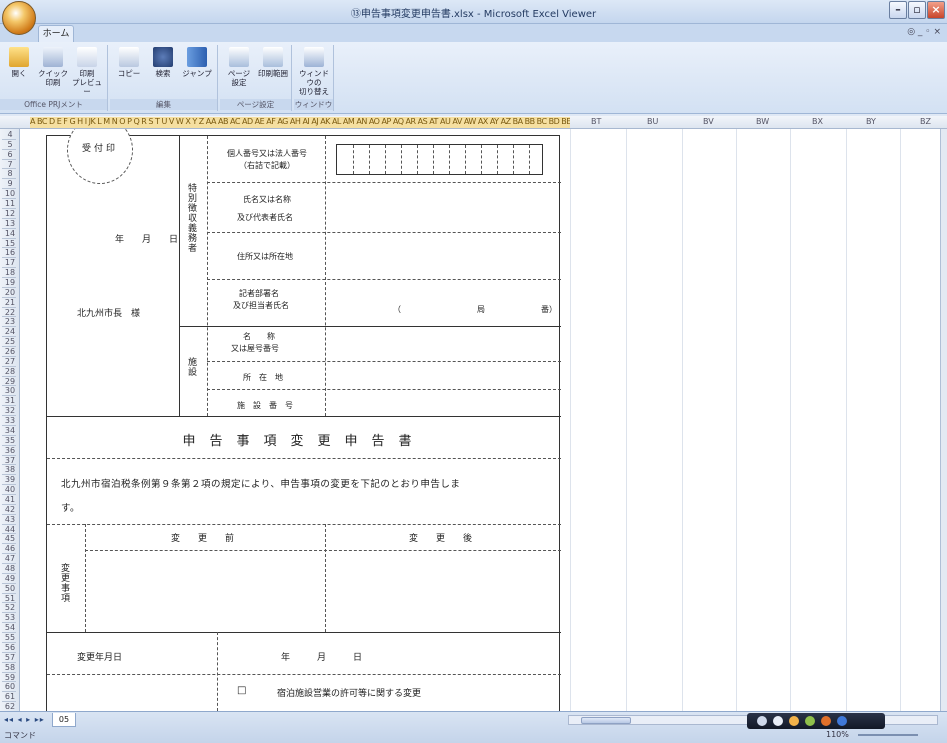 The width and height of the screenshot is (947, 743). What do you see at coordinates (10, 519) in the screenshot?
I see `row-header: 43` at bounding box center [10, 519].